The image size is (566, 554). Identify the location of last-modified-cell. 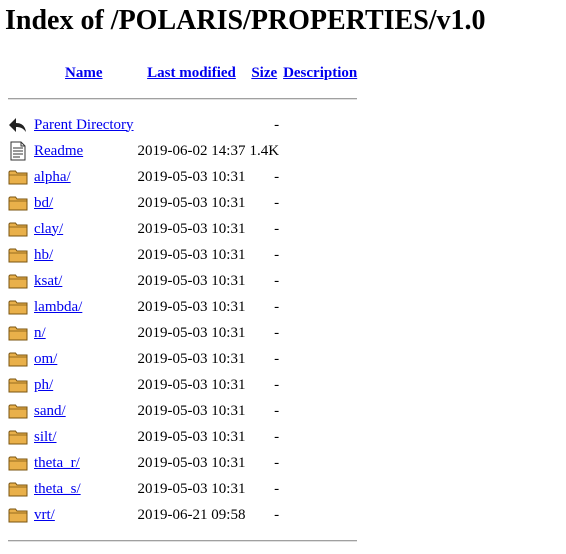
(192, 125).